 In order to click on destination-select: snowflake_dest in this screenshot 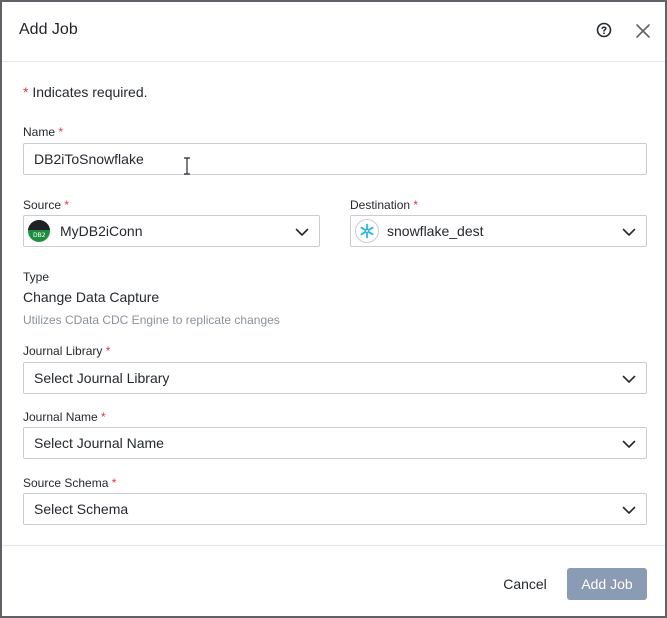, I will do `click(498, 231)`.